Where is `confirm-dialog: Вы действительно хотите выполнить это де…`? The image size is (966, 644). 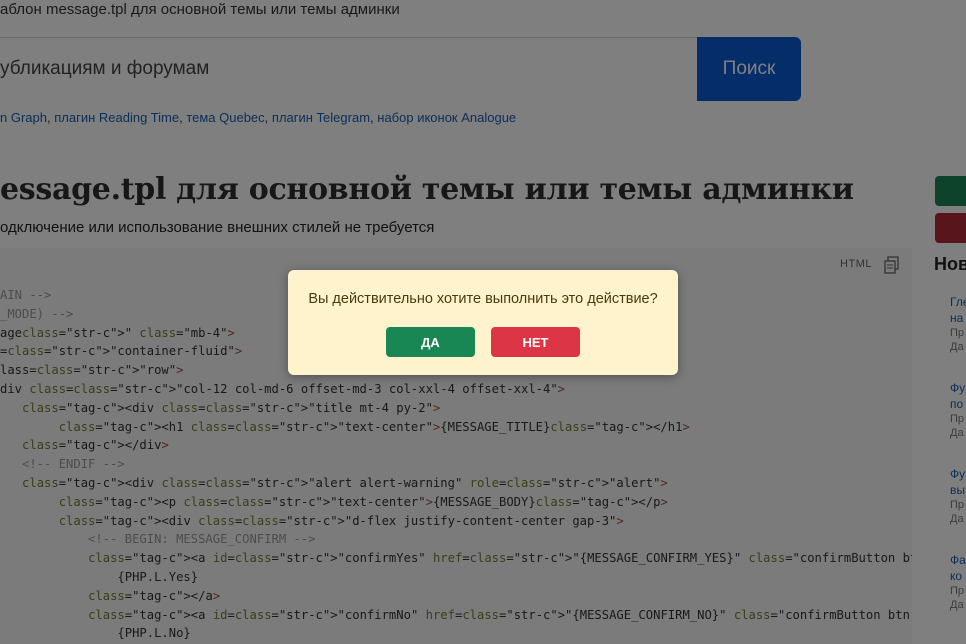 confirm-dialog: Вы действительно хотите выполнить это де… is located at coordinates (483, 322).